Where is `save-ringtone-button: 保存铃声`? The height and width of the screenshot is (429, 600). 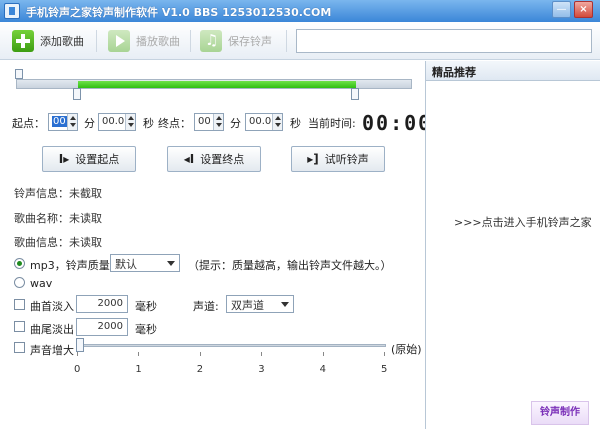
save-ringtone-button: 保存铃声 is located at coordinates (236, 41).